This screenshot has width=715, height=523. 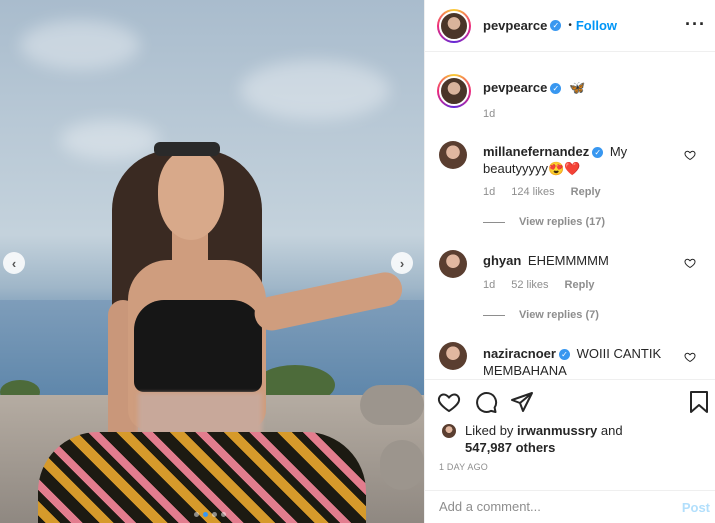 What do you see at coordinates (210, 514) in the screenshot?
I see `carousel-dots` at bounding box center [210, 514].